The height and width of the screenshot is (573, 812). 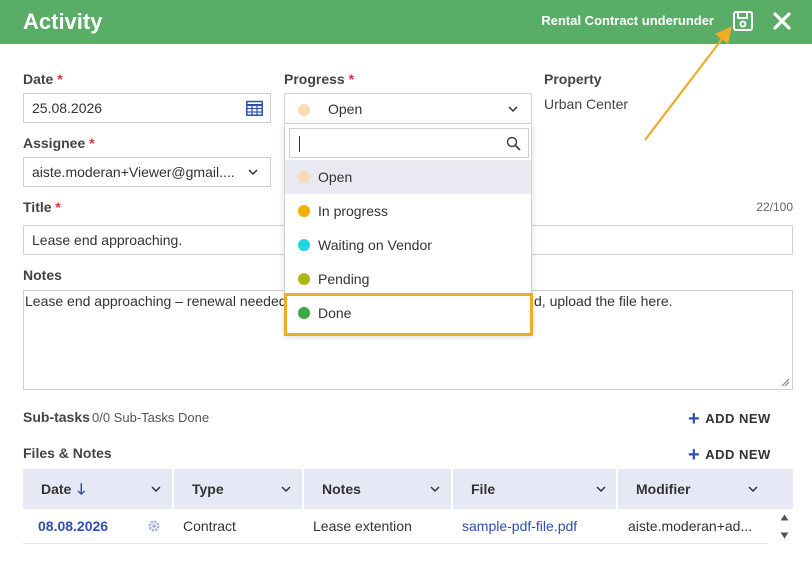 I want to click on annotation-arrow-icon, so click(x=688, y=83).